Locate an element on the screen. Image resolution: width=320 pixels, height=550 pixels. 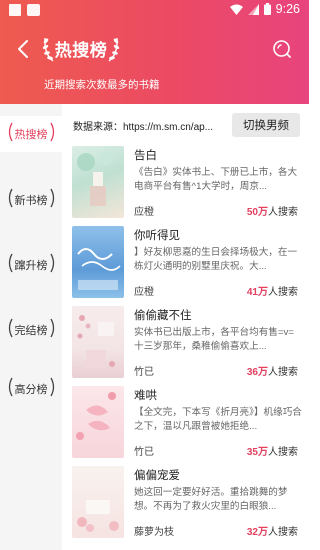
search-count: 32万人搜索 is located at coordinates (272, 530).